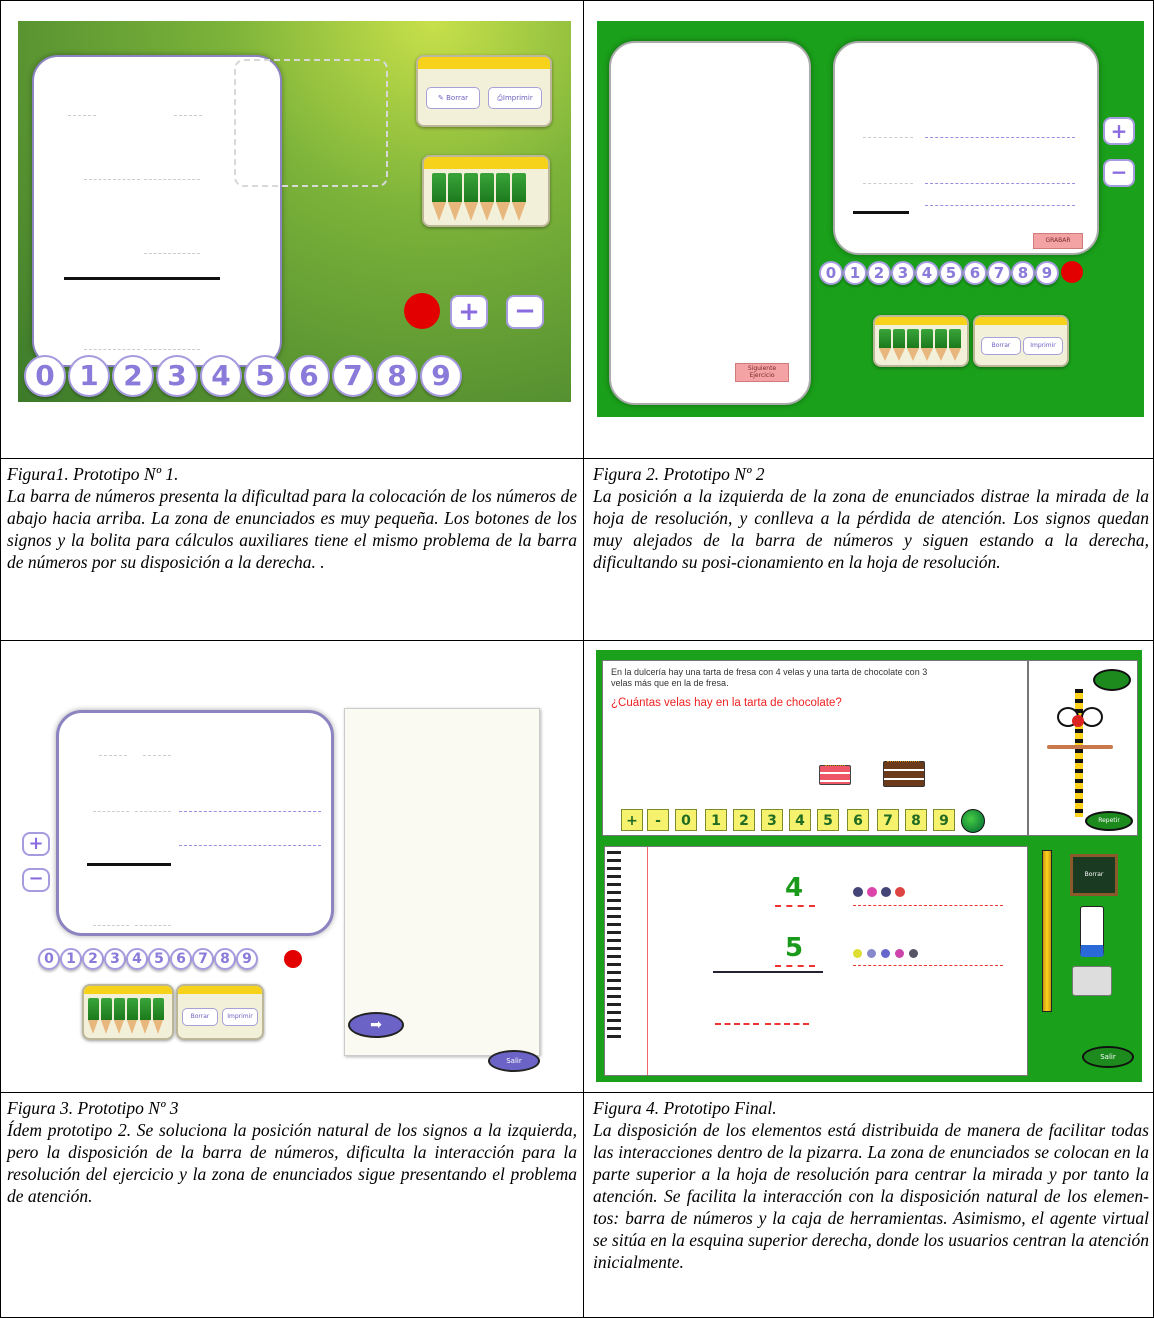 This screenshot has height=1318, width=1154. Describe the element at coordinates (1083, 748) in the screenshot. I see `agent-panel: Repetir` at that location.